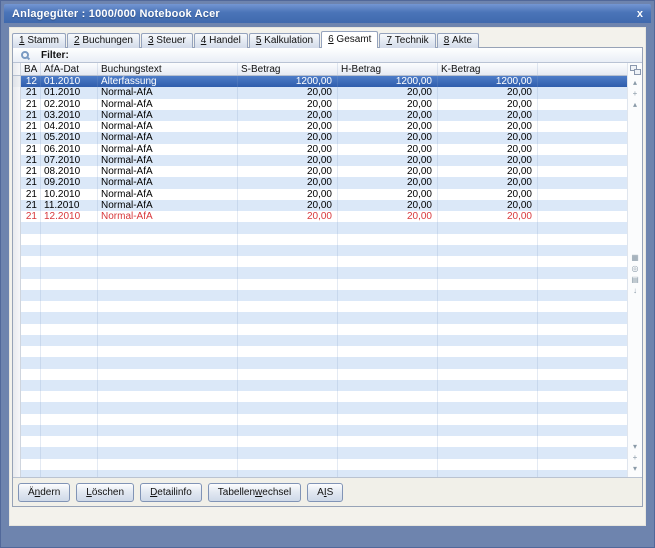  I want to click on cell-k: 20,00, so click(488, 115).